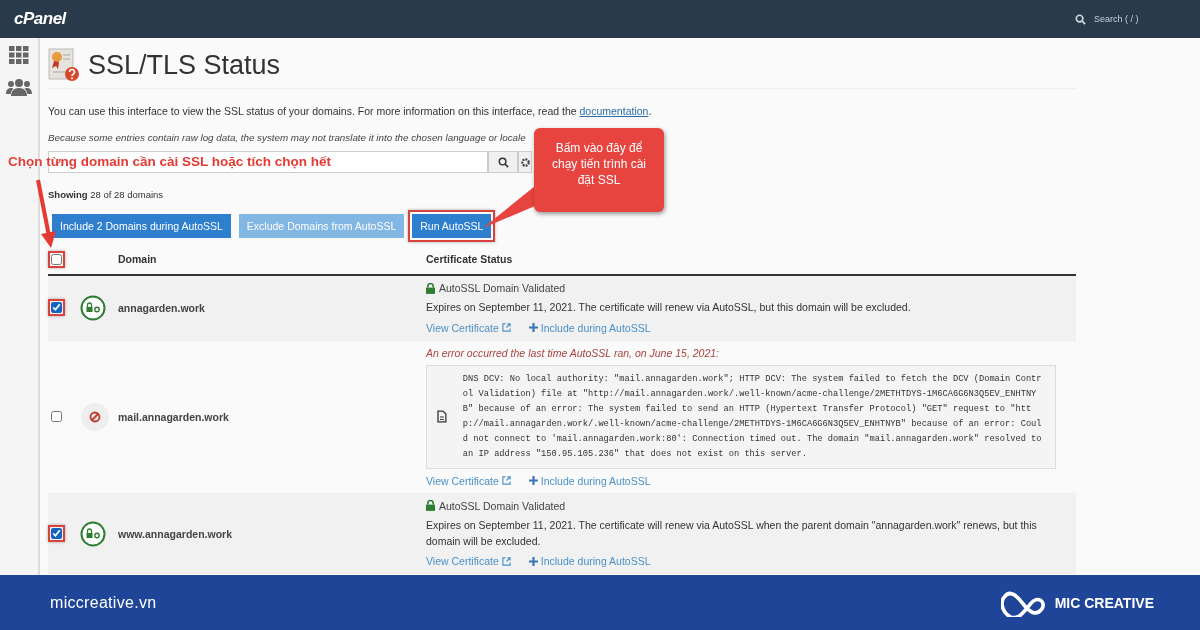 Image resolution: width=1200 pixels, height=630 pixels. What do you see at coordinates (175, 533) in the screenshot?
I see `domain-name: www.annagarden.work` at bounding box center [175, 533].